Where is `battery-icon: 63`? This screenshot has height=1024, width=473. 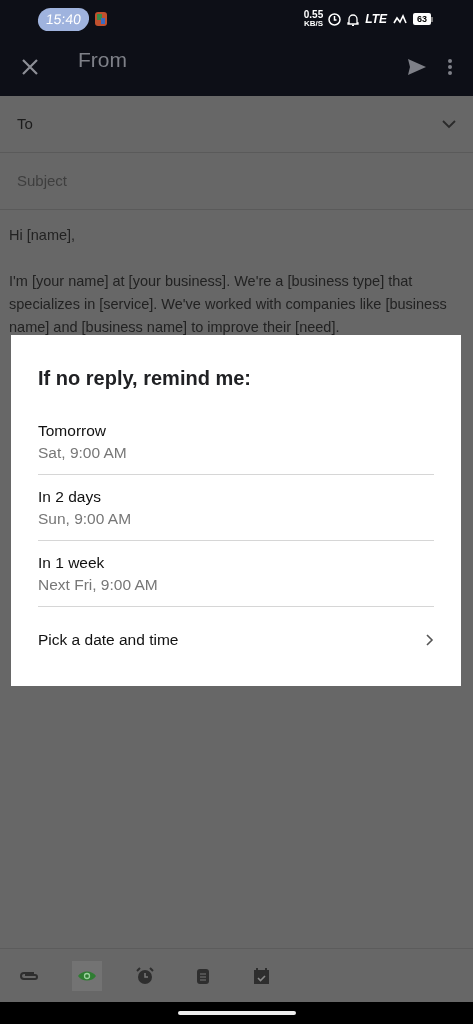
battery-icon: 63 is located at coordinates (423, 19).